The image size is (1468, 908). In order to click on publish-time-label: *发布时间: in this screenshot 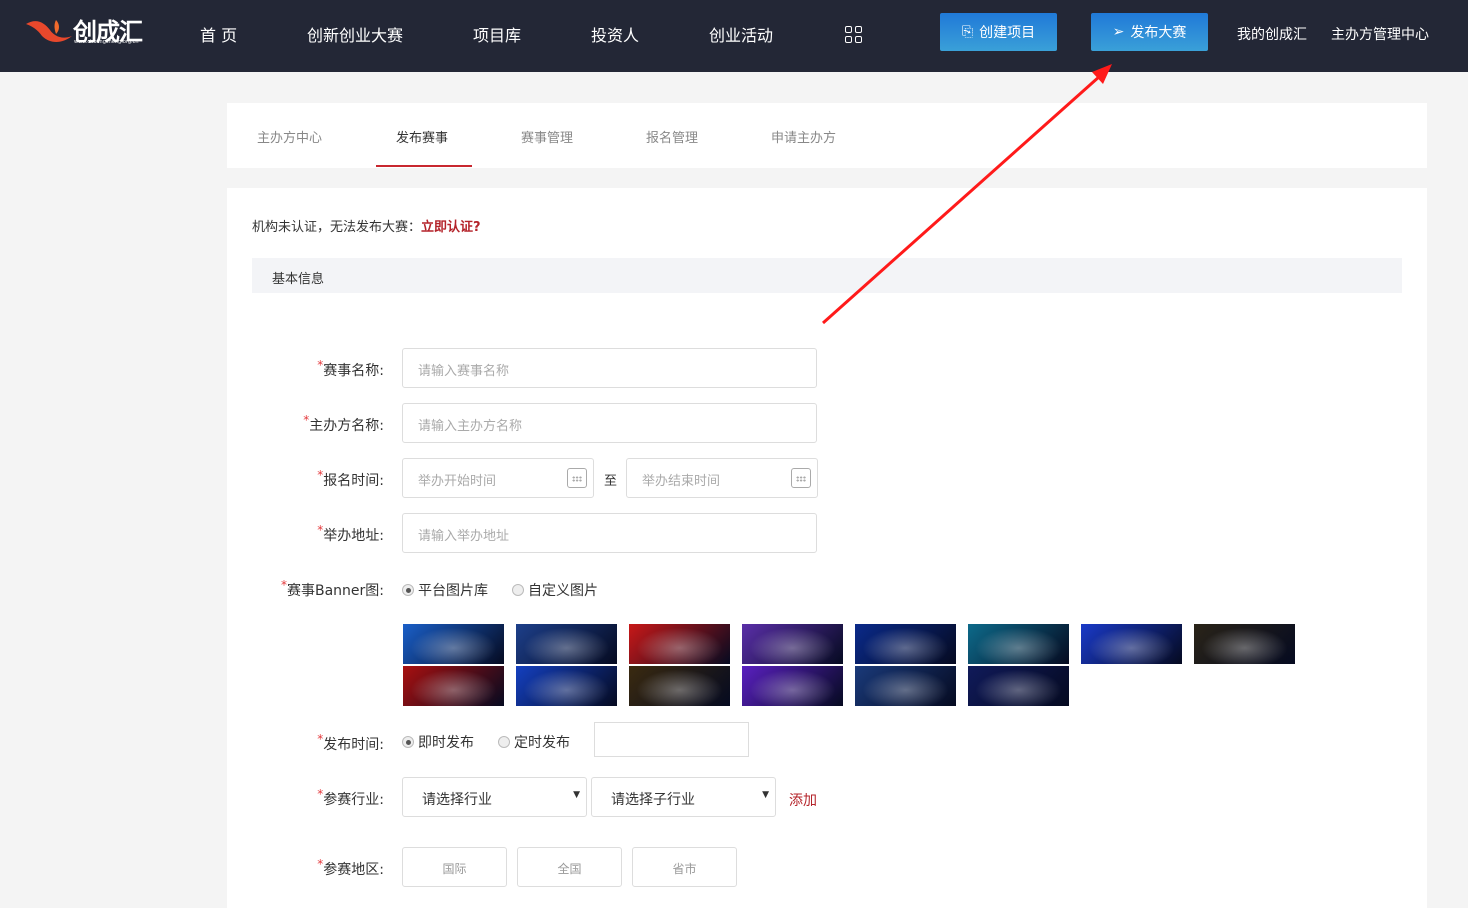, I will do `click(350, 742)`.